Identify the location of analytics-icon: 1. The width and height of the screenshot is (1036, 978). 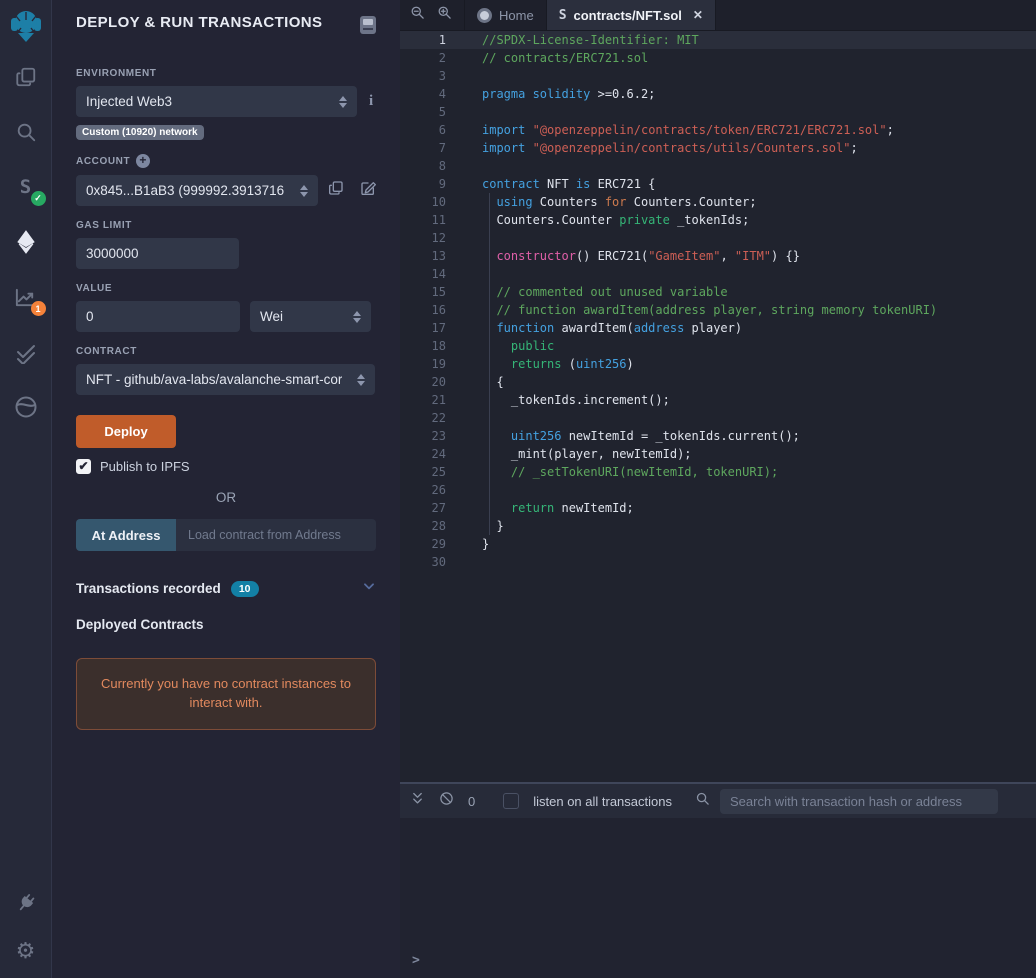
(29, 300).